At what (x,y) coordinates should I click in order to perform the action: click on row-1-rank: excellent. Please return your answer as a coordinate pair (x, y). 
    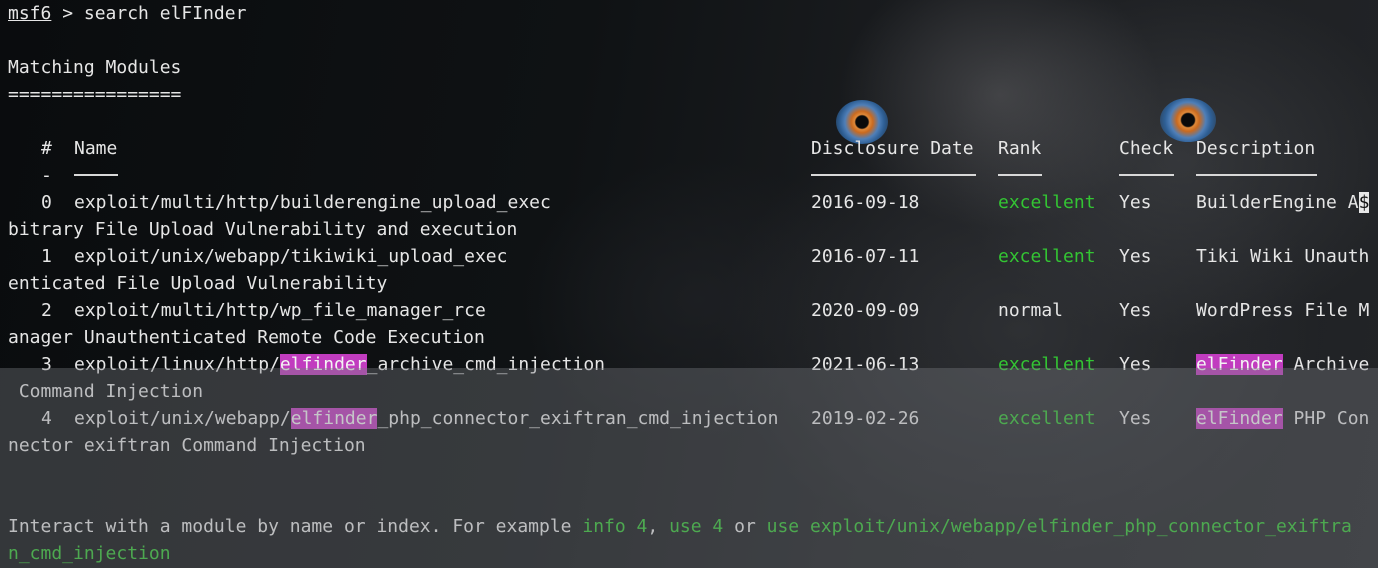
    Looking at the image, I should click on (1047, 256).